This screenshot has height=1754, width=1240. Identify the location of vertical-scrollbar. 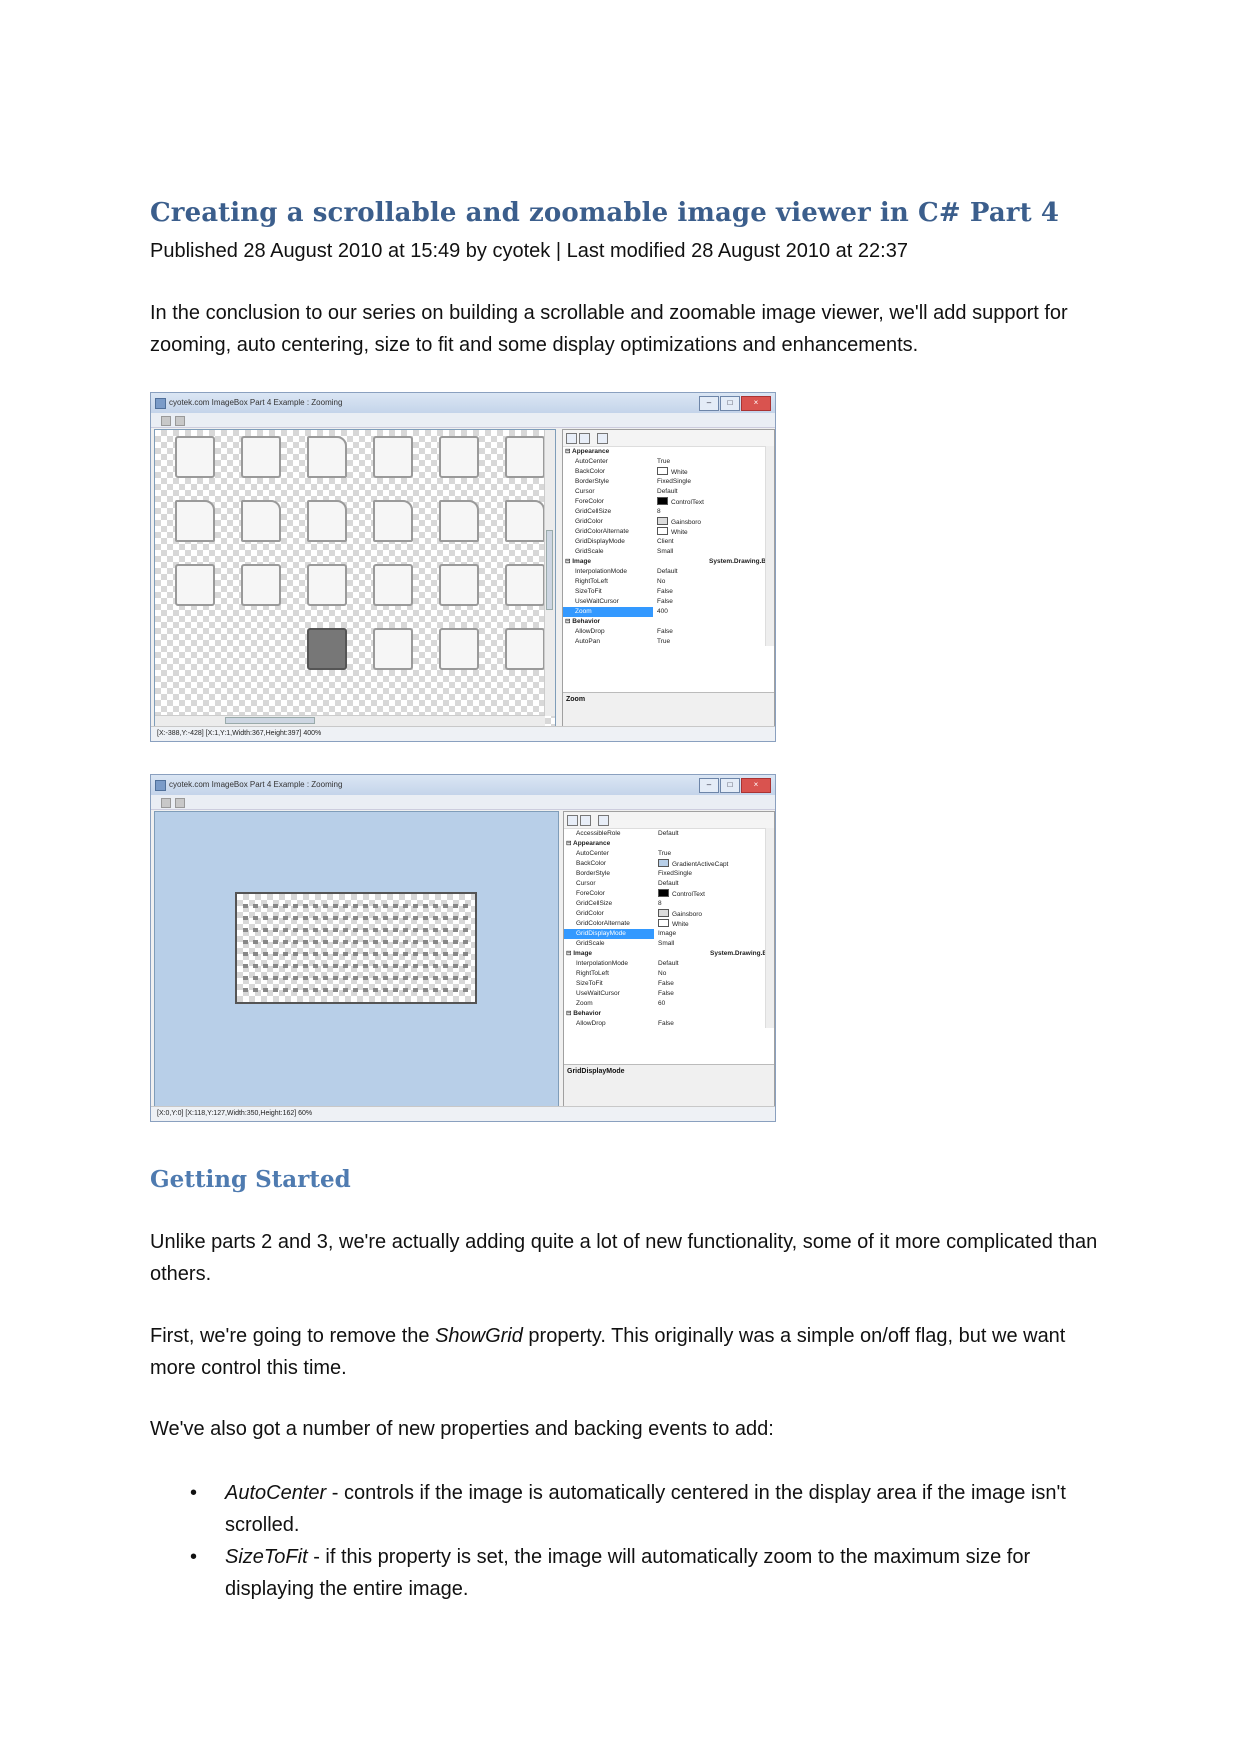
(549, 573).